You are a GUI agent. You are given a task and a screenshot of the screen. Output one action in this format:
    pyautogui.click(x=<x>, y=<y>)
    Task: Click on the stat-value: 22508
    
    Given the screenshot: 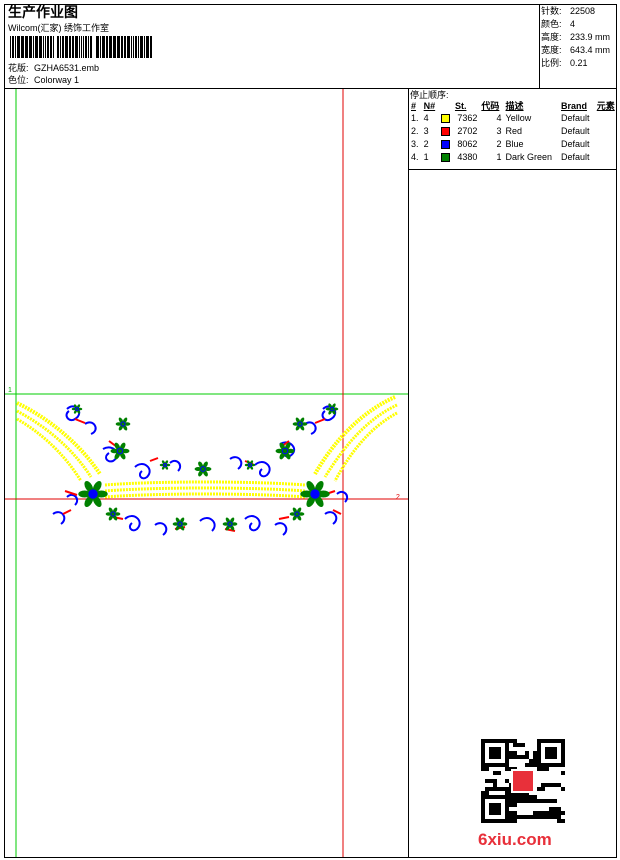 What is the action you would take?
    pyautogui.click(x=583, y=11)
    